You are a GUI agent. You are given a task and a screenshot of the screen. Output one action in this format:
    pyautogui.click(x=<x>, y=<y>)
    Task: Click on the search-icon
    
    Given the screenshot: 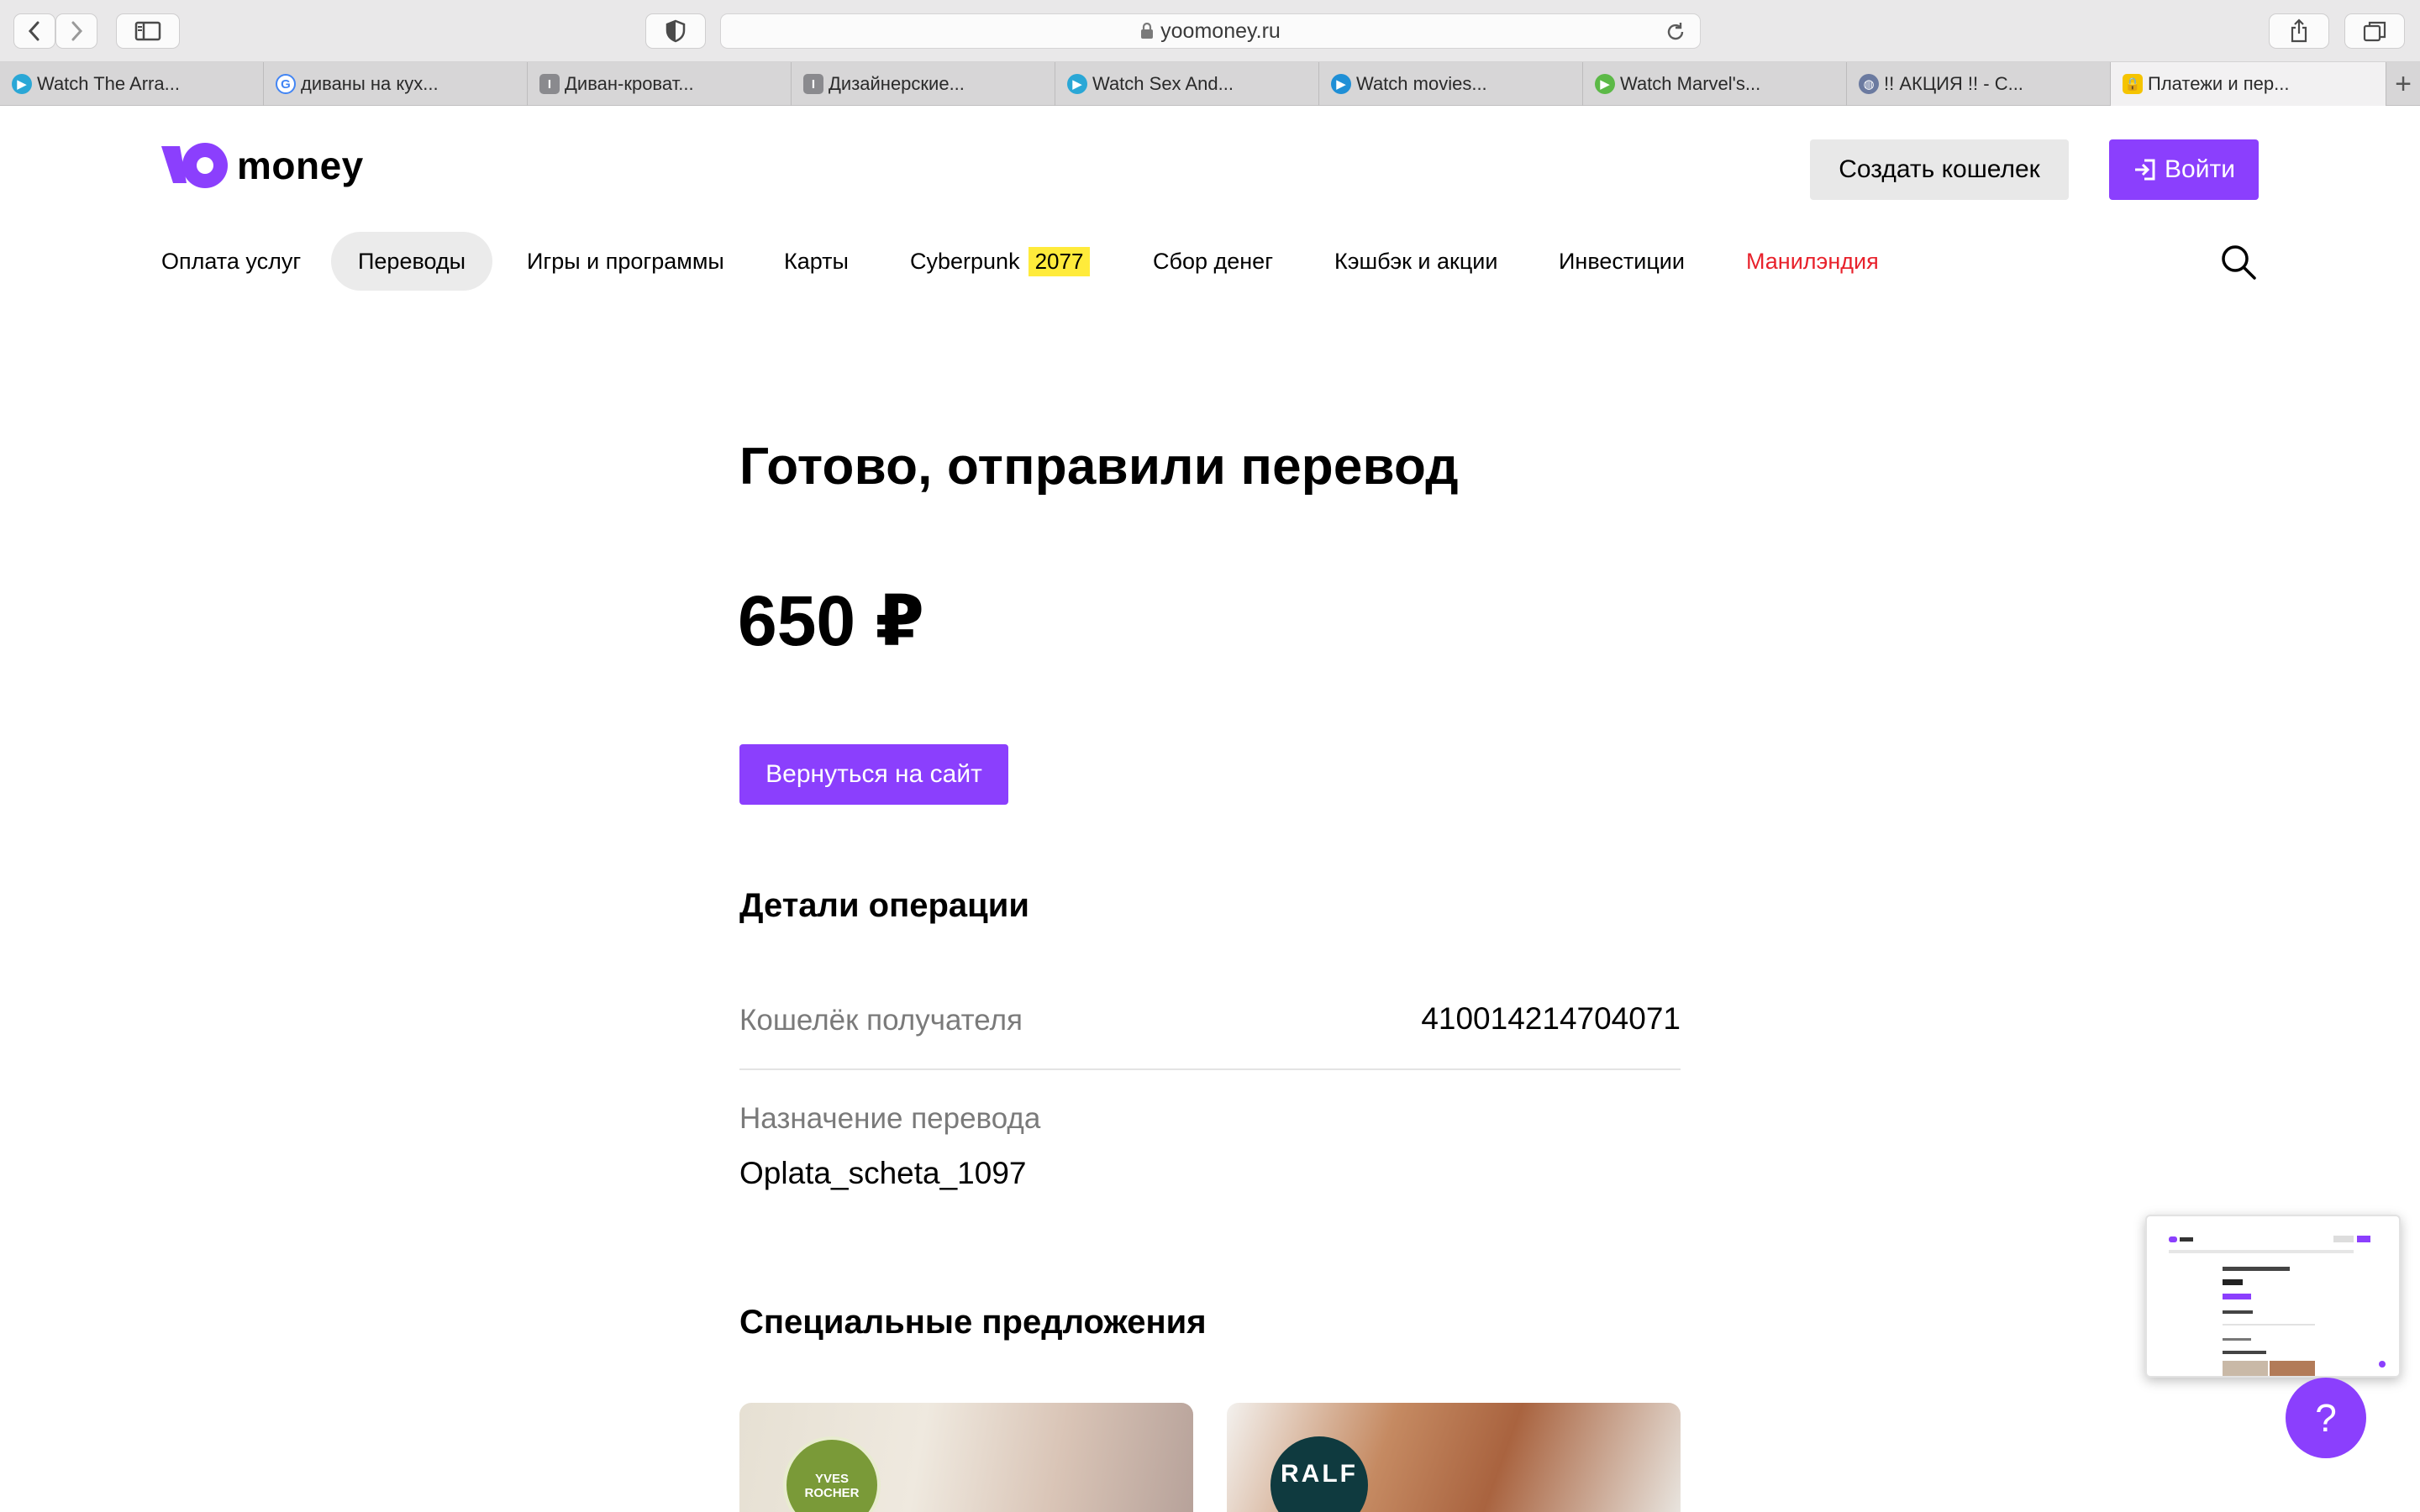 What is the action you would take?
    pyautogui.click(x=2238, y=262)
    